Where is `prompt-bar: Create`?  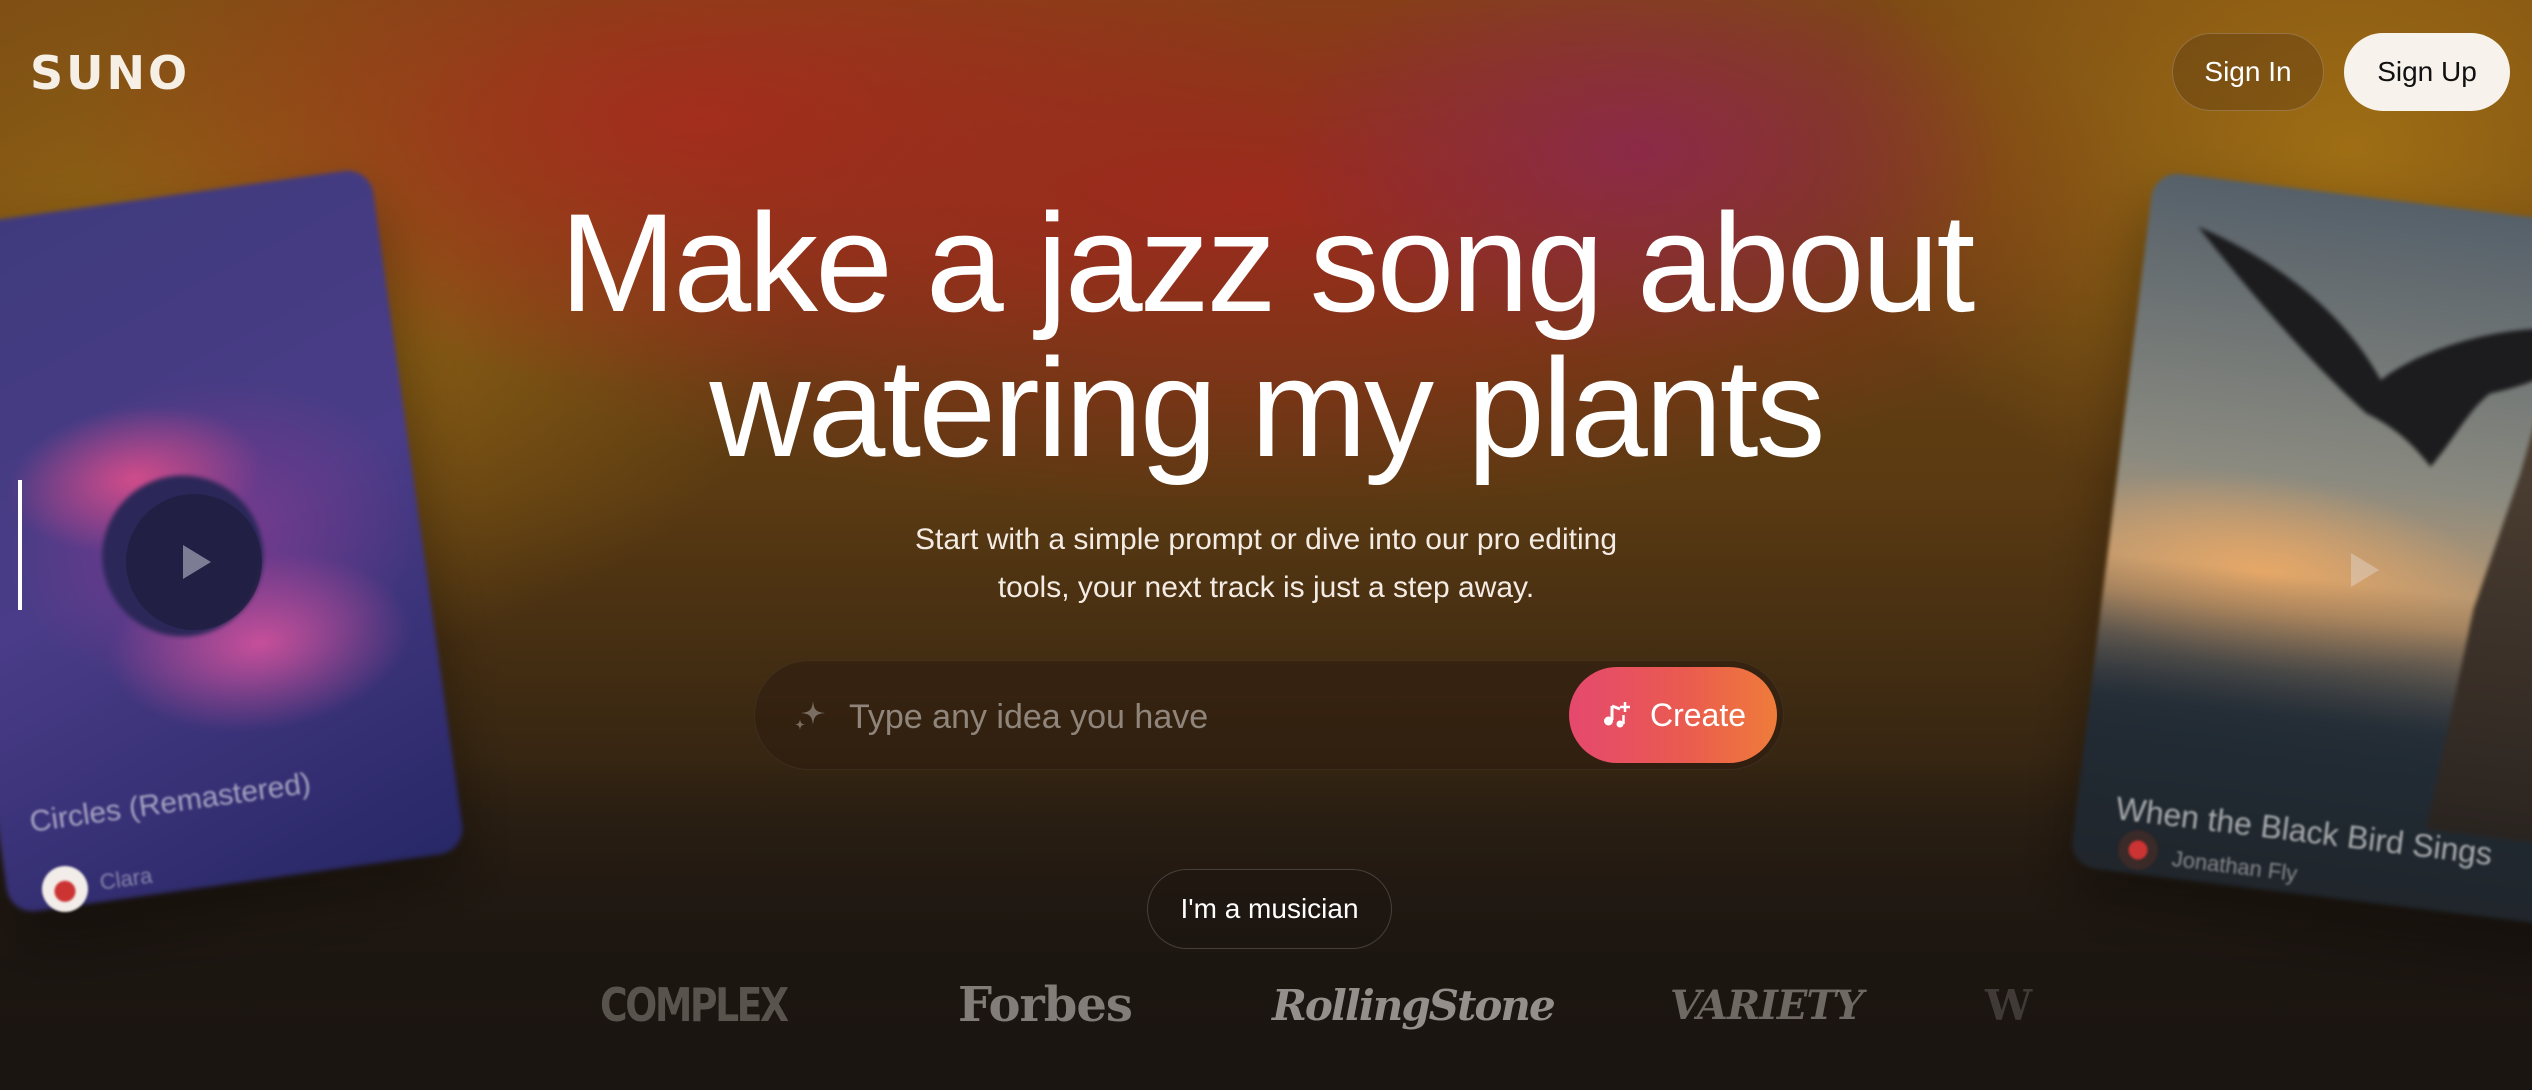
prompt-bar: Create is located at coordinates (1269, 715).